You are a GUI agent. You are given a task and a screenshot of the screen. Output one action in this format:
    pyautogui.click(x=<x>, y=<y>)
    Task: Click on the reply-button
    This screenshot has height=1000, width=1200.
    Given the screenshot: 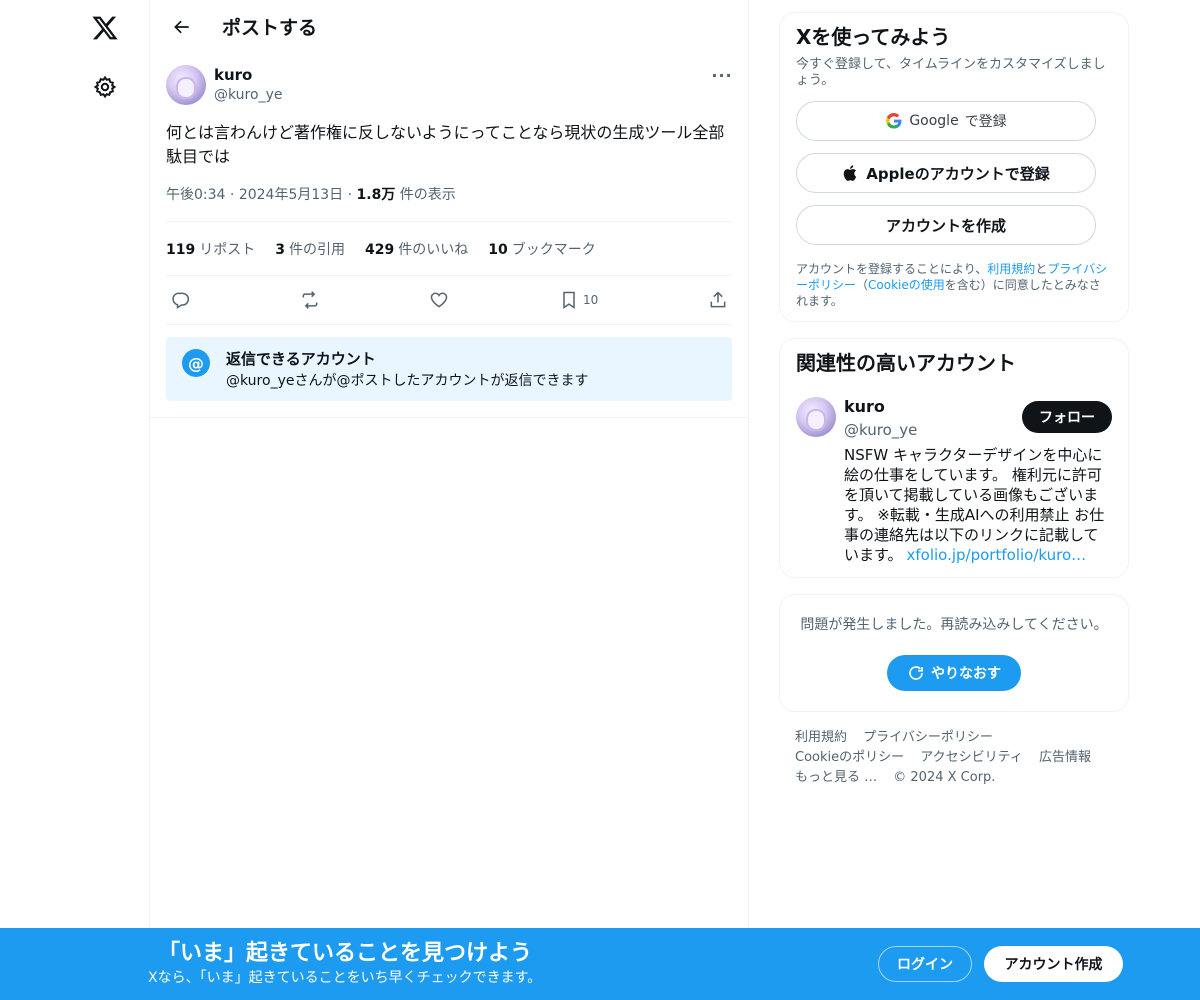 What is the action you would take?
    pyautogui.click(x=180, y=300)
    